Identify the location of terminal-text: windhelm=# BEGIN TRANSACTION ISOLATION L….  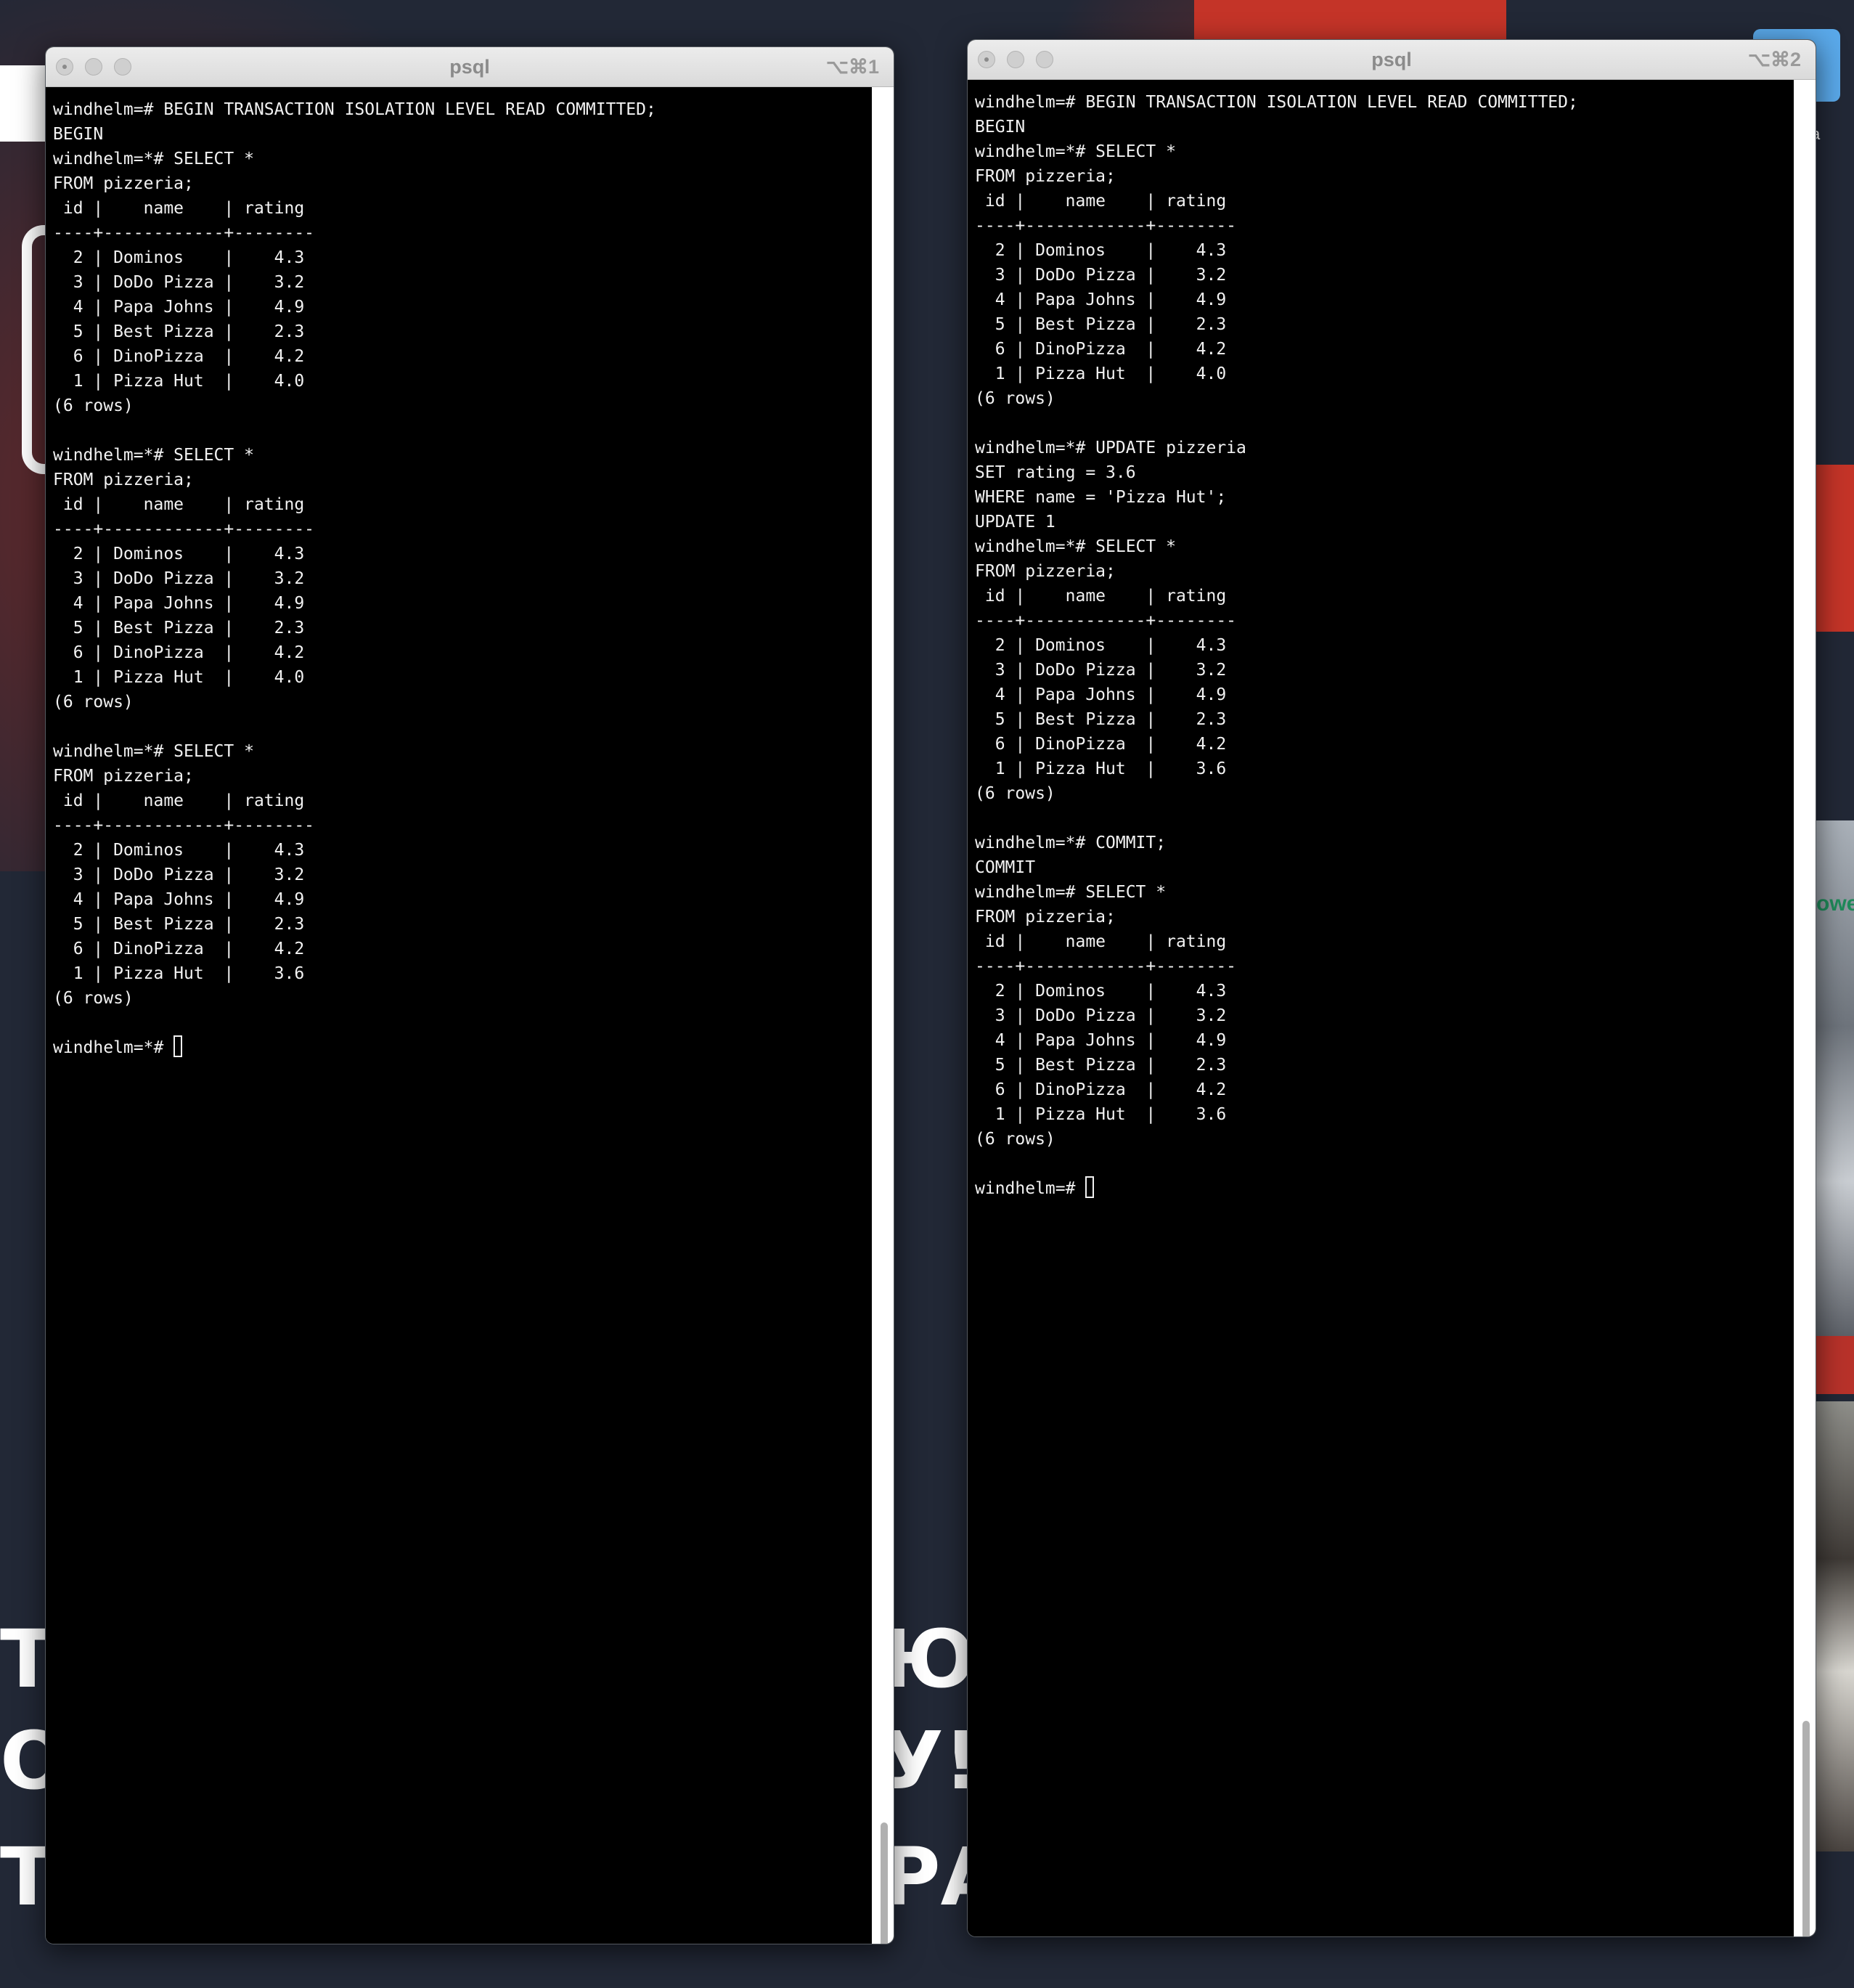
(355, 554).